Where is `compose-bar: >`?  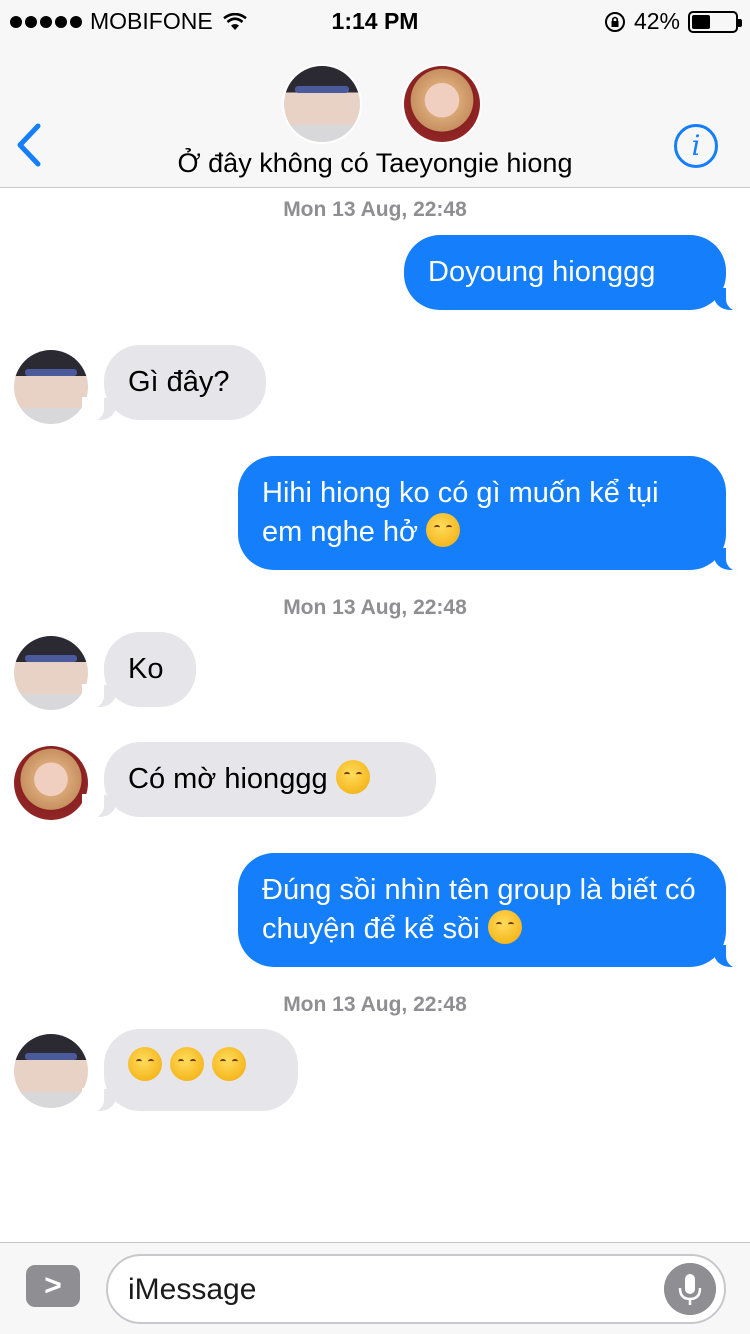 compose-bar: > is located at coordinates (375, 1288).